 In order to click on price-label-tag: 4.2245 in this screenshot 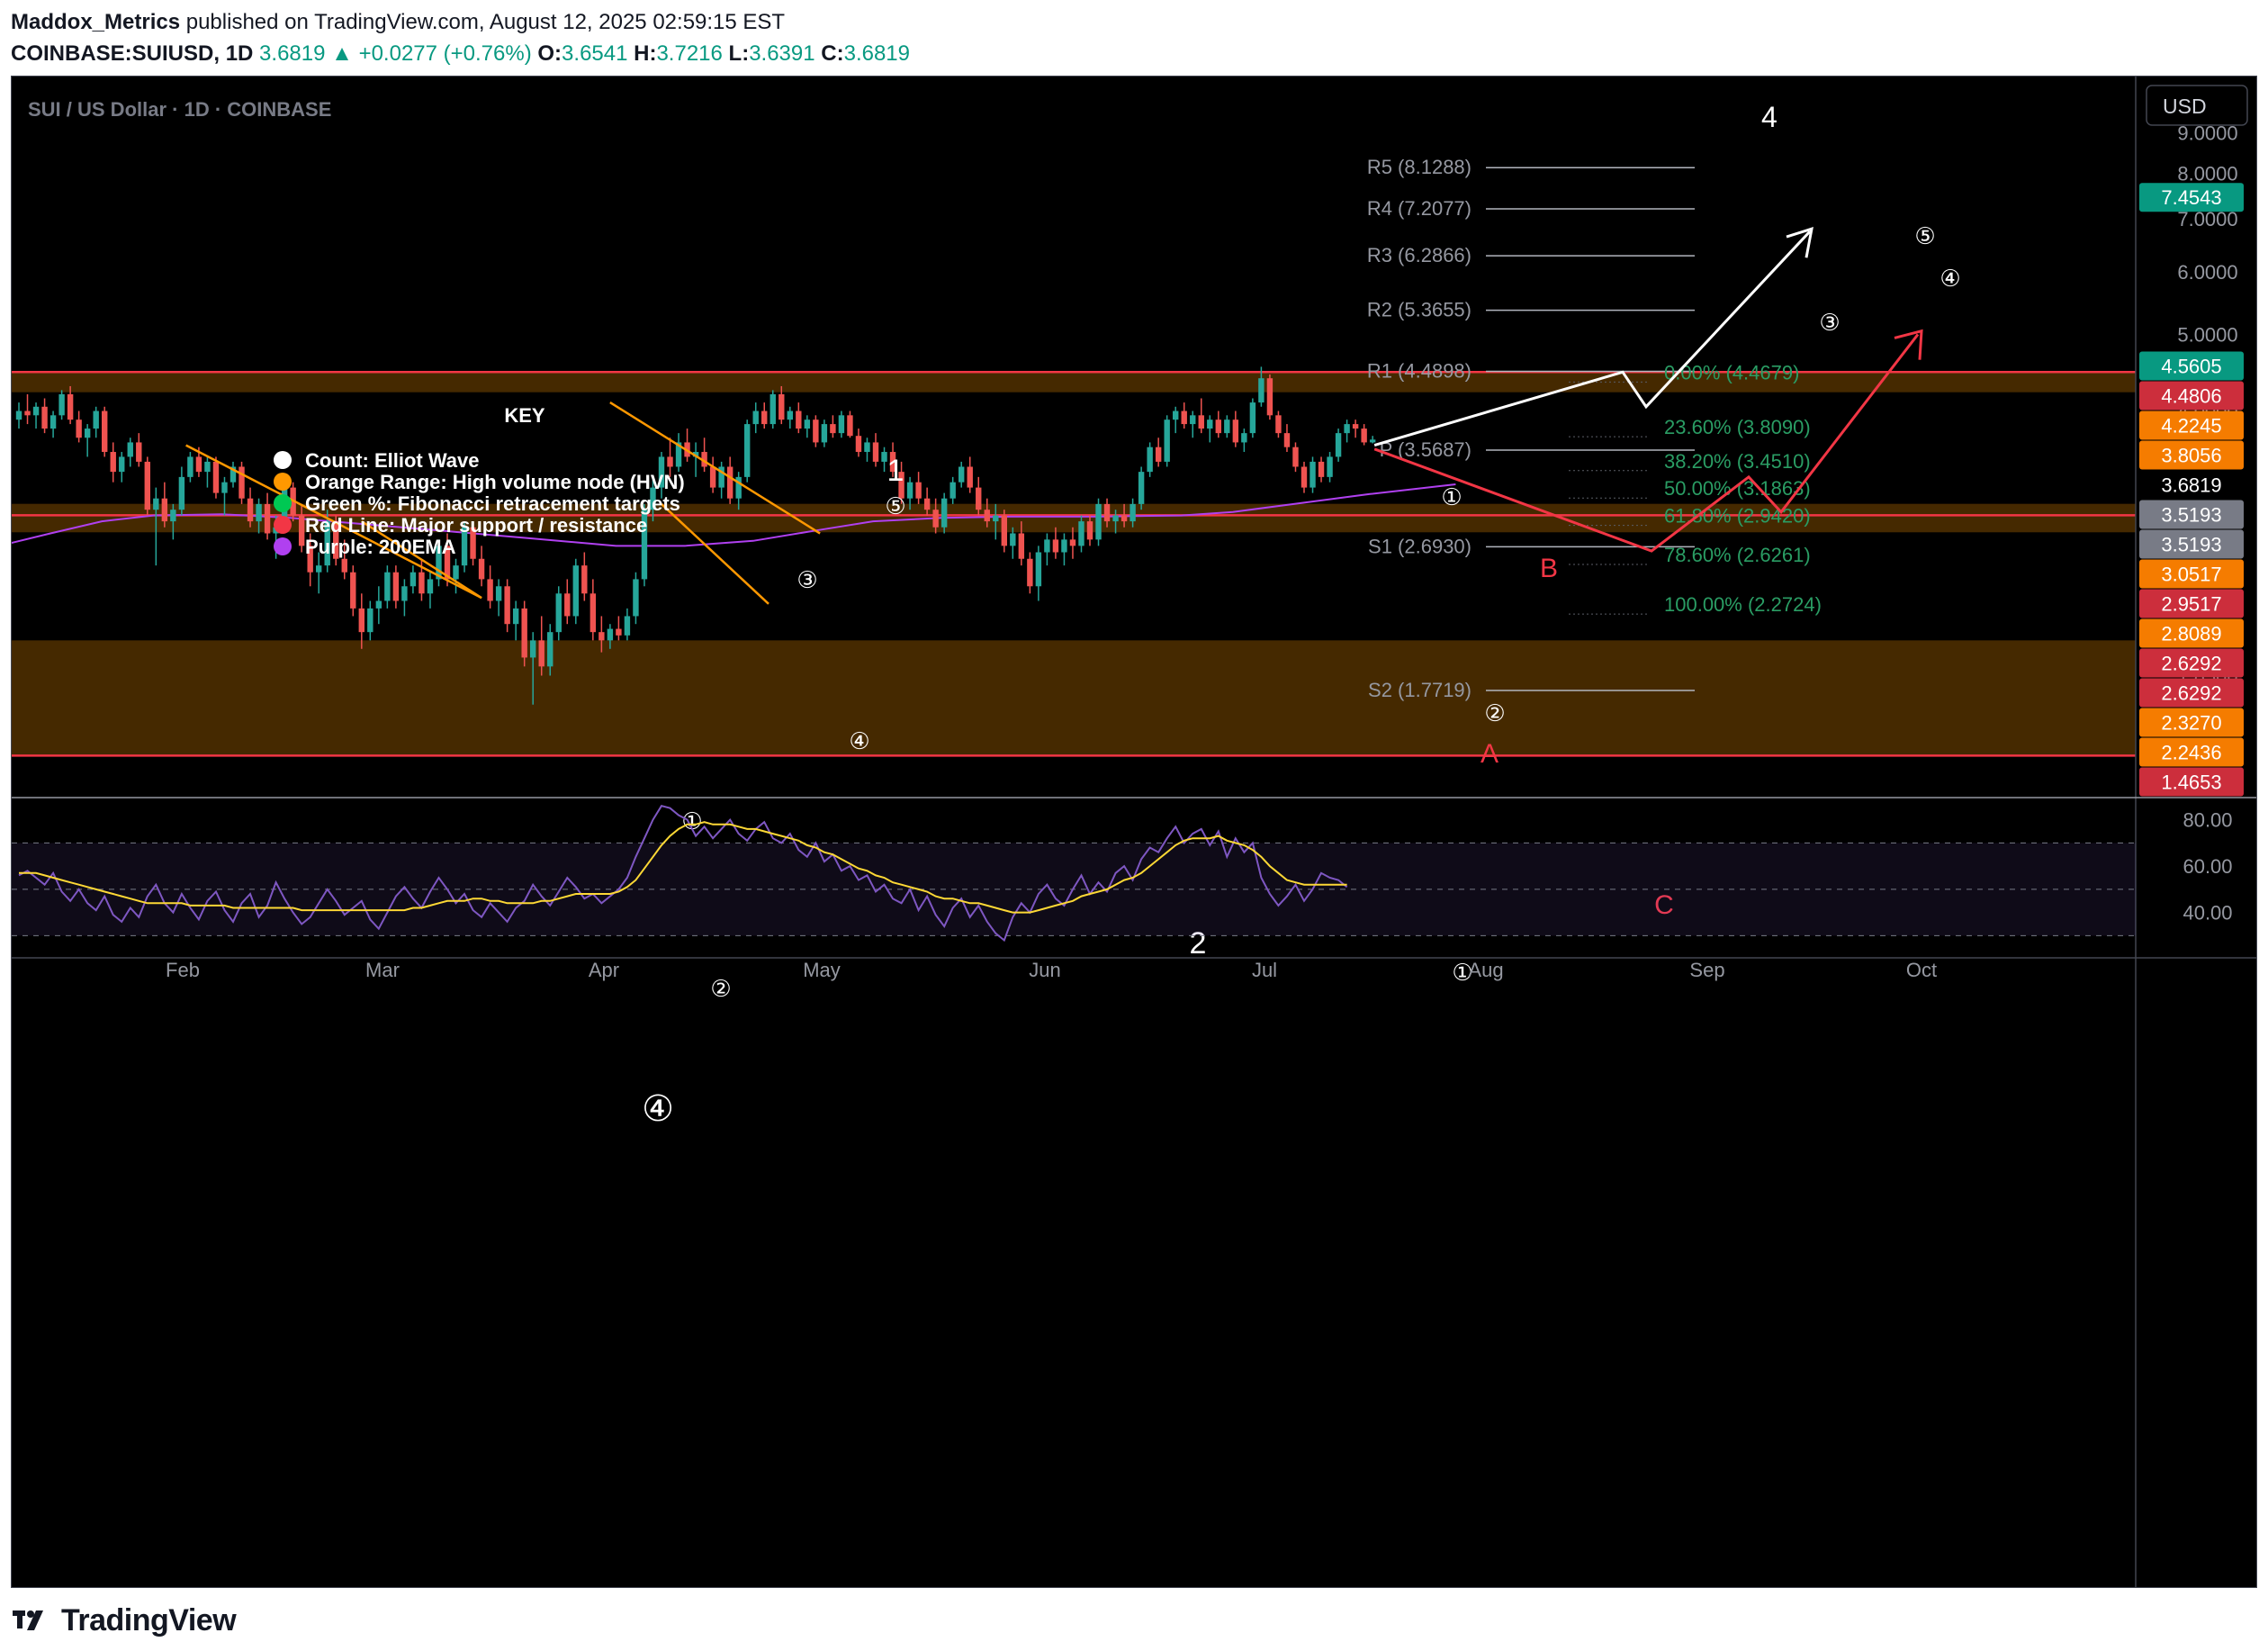, I will do `click(2191, 425)`.